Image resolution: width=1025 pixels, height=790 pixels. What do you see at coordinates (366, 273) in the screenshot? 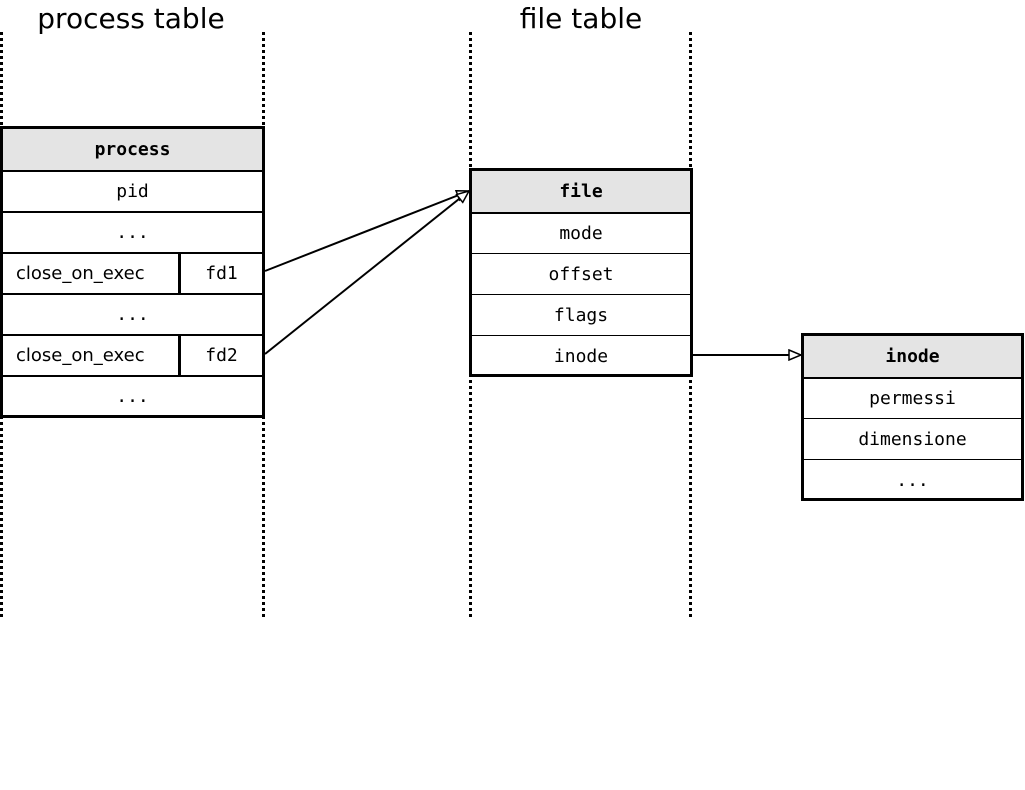
I see `fd2-to-file-arrow` at bounding box center [366, 273].